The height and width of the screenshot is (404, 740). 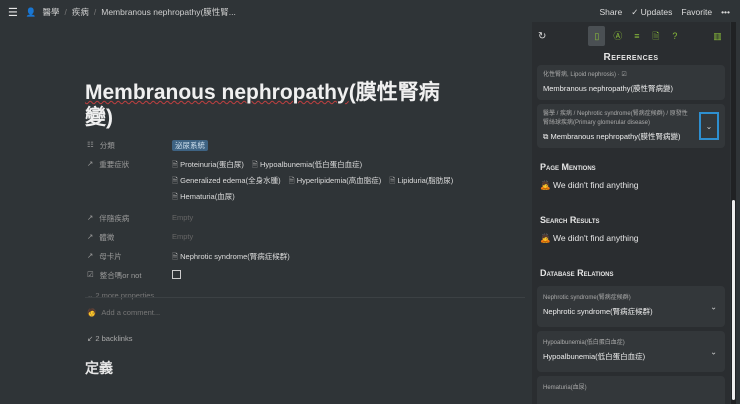 I want to click on help-icon: ?, so click(x=674, y=36).